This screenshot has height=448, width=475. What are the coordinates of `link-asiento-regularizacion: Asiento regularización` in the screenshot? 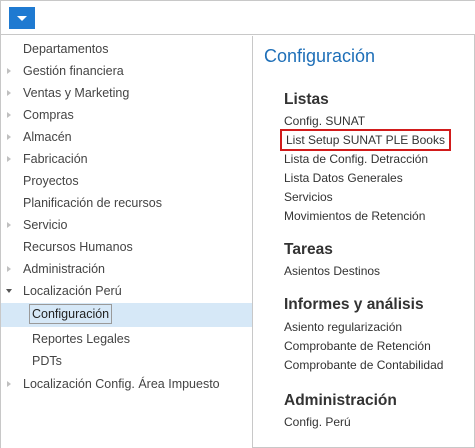 It's located at (343, 327).